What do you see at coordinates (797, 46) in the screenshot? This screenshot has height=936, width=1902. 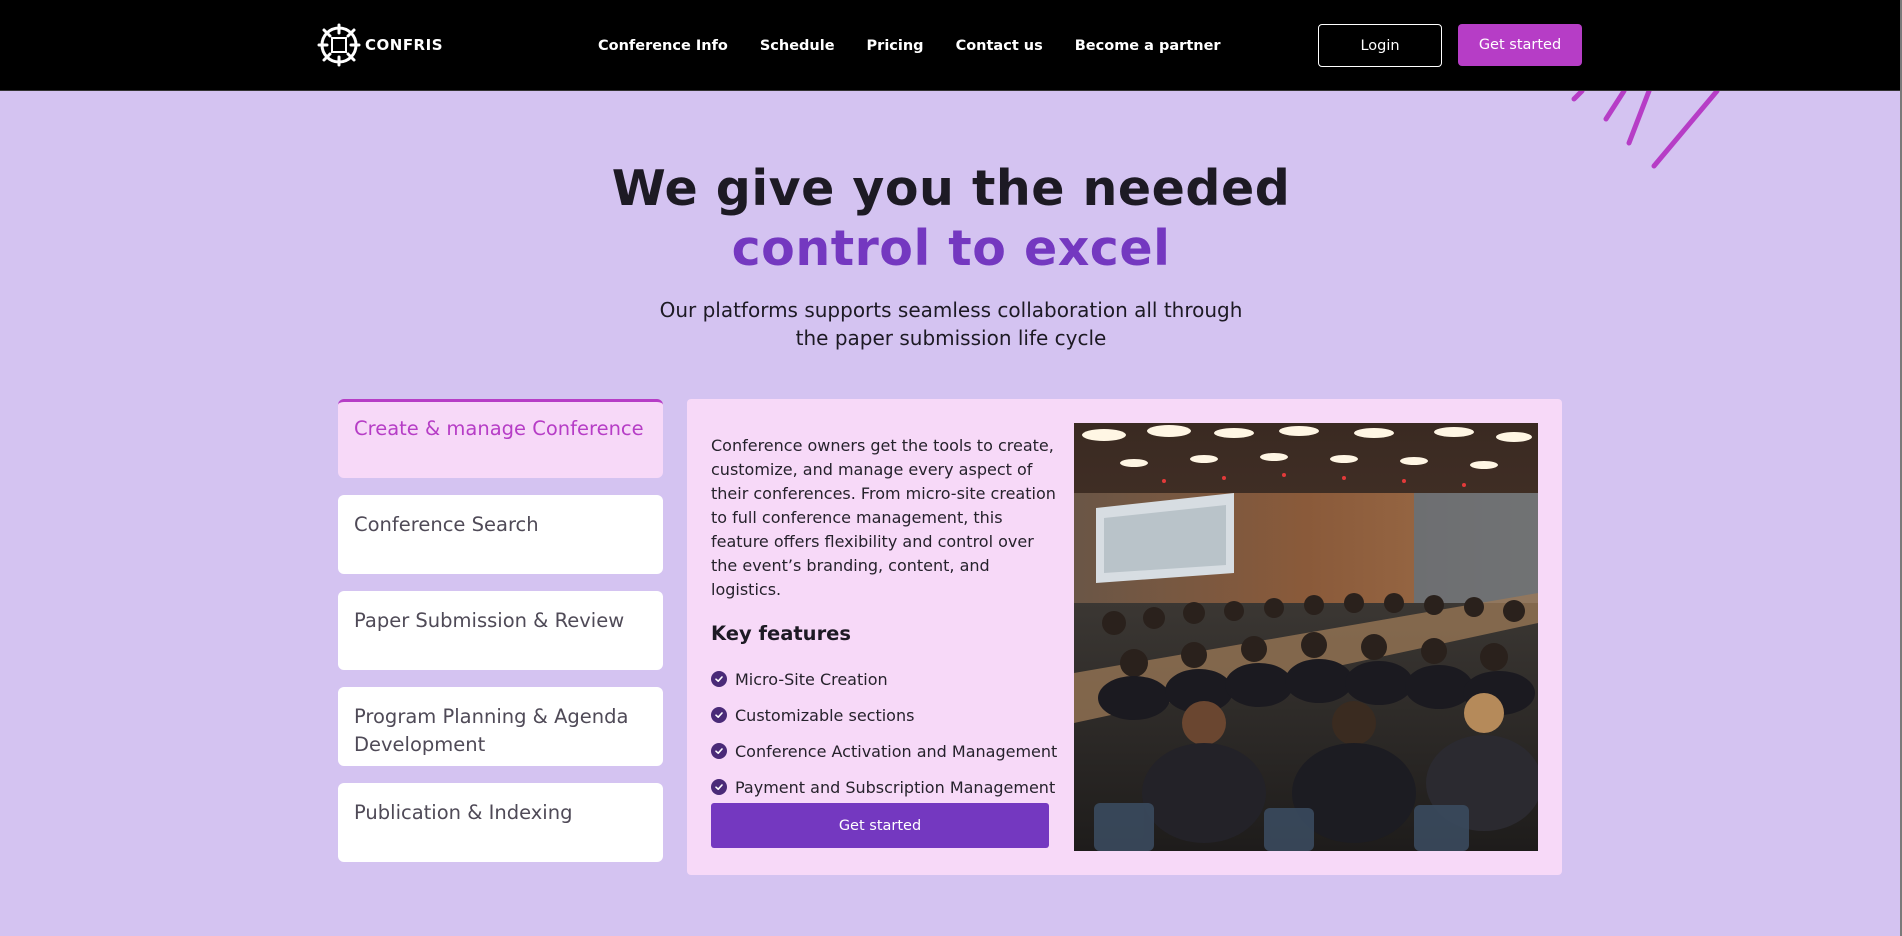 I see `nav-link-schedule: Schedule` at bounding box center [797, 46].